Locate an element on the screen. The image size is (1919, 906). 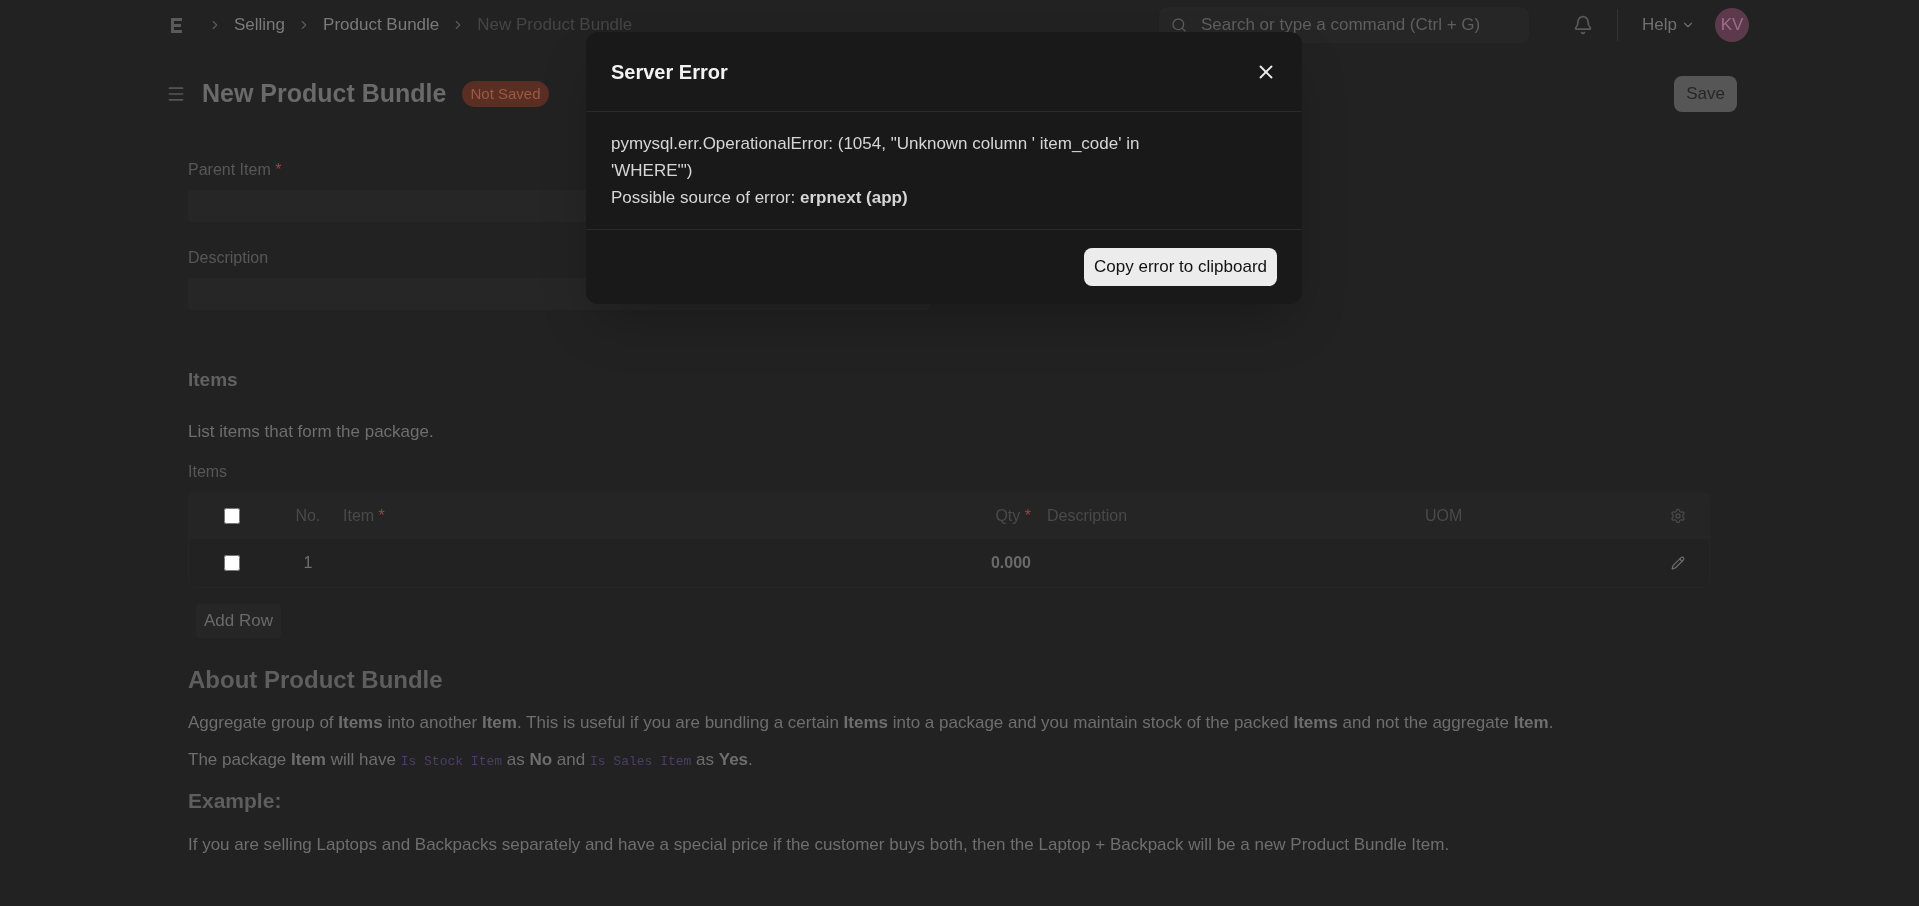
section-description: List items that form the package. is located at coordinates (311, 431).